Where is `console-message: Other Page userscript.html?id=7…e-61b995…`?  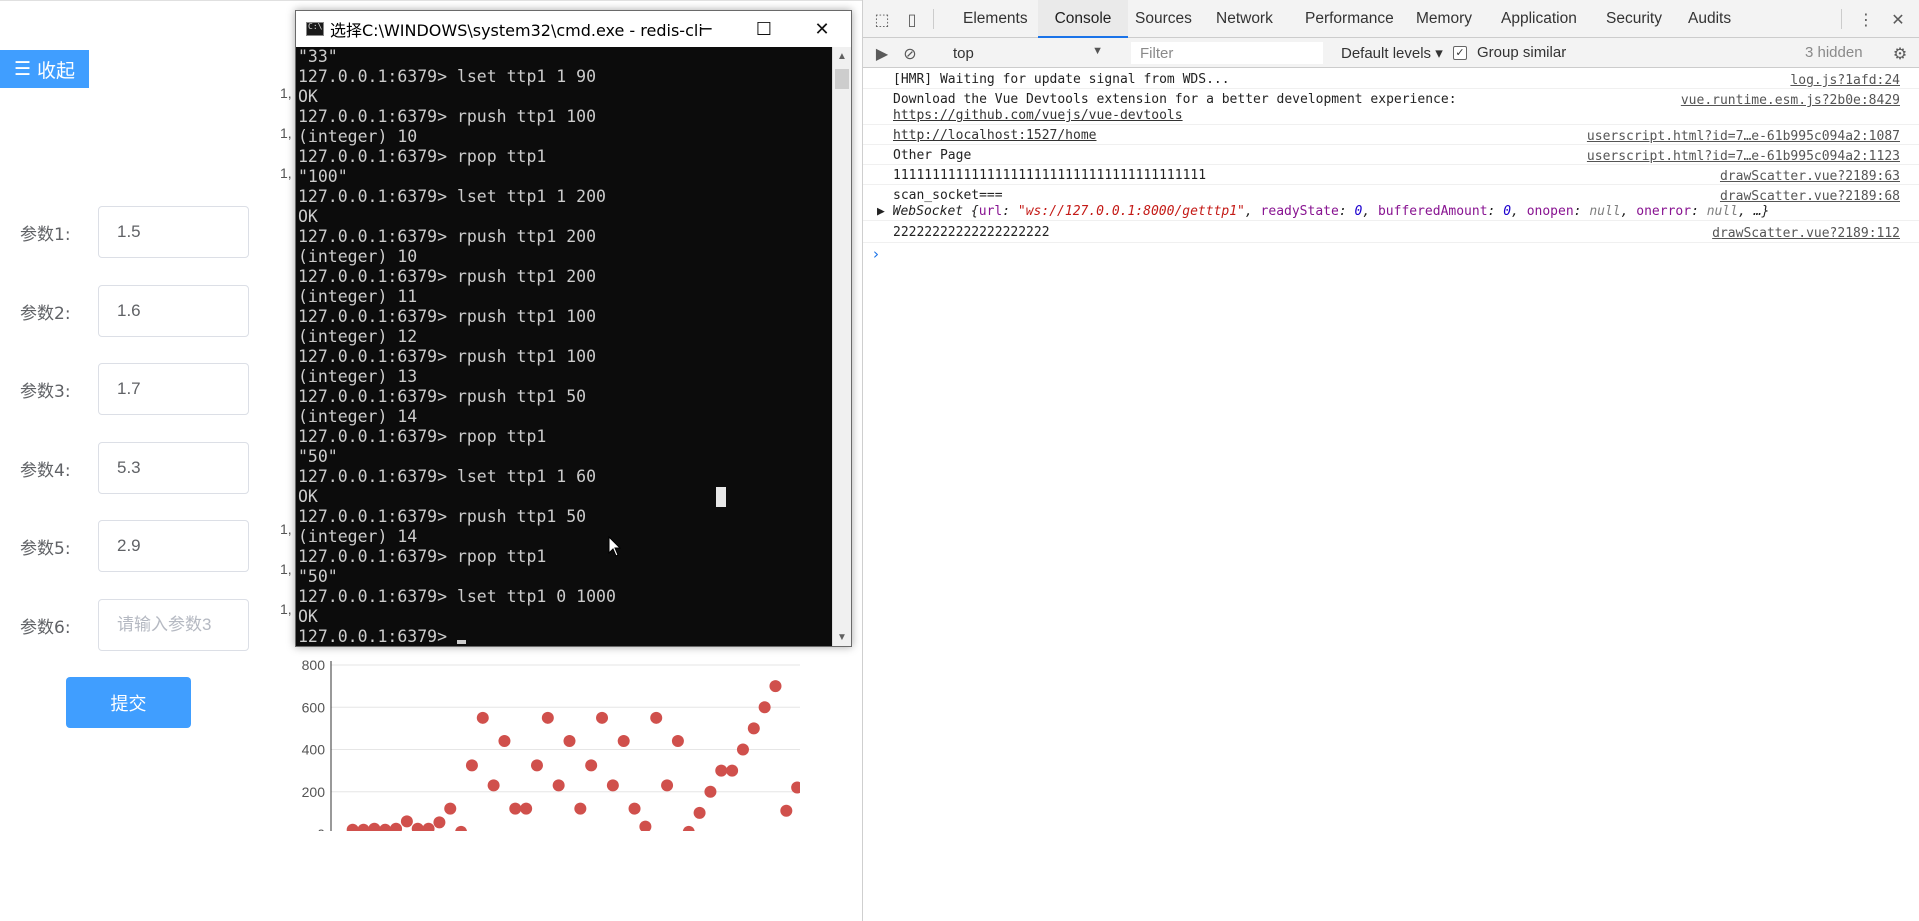 console-message: Other Page userscript.html?id=7…e-61b995… is located at coordinates (1391, 155).